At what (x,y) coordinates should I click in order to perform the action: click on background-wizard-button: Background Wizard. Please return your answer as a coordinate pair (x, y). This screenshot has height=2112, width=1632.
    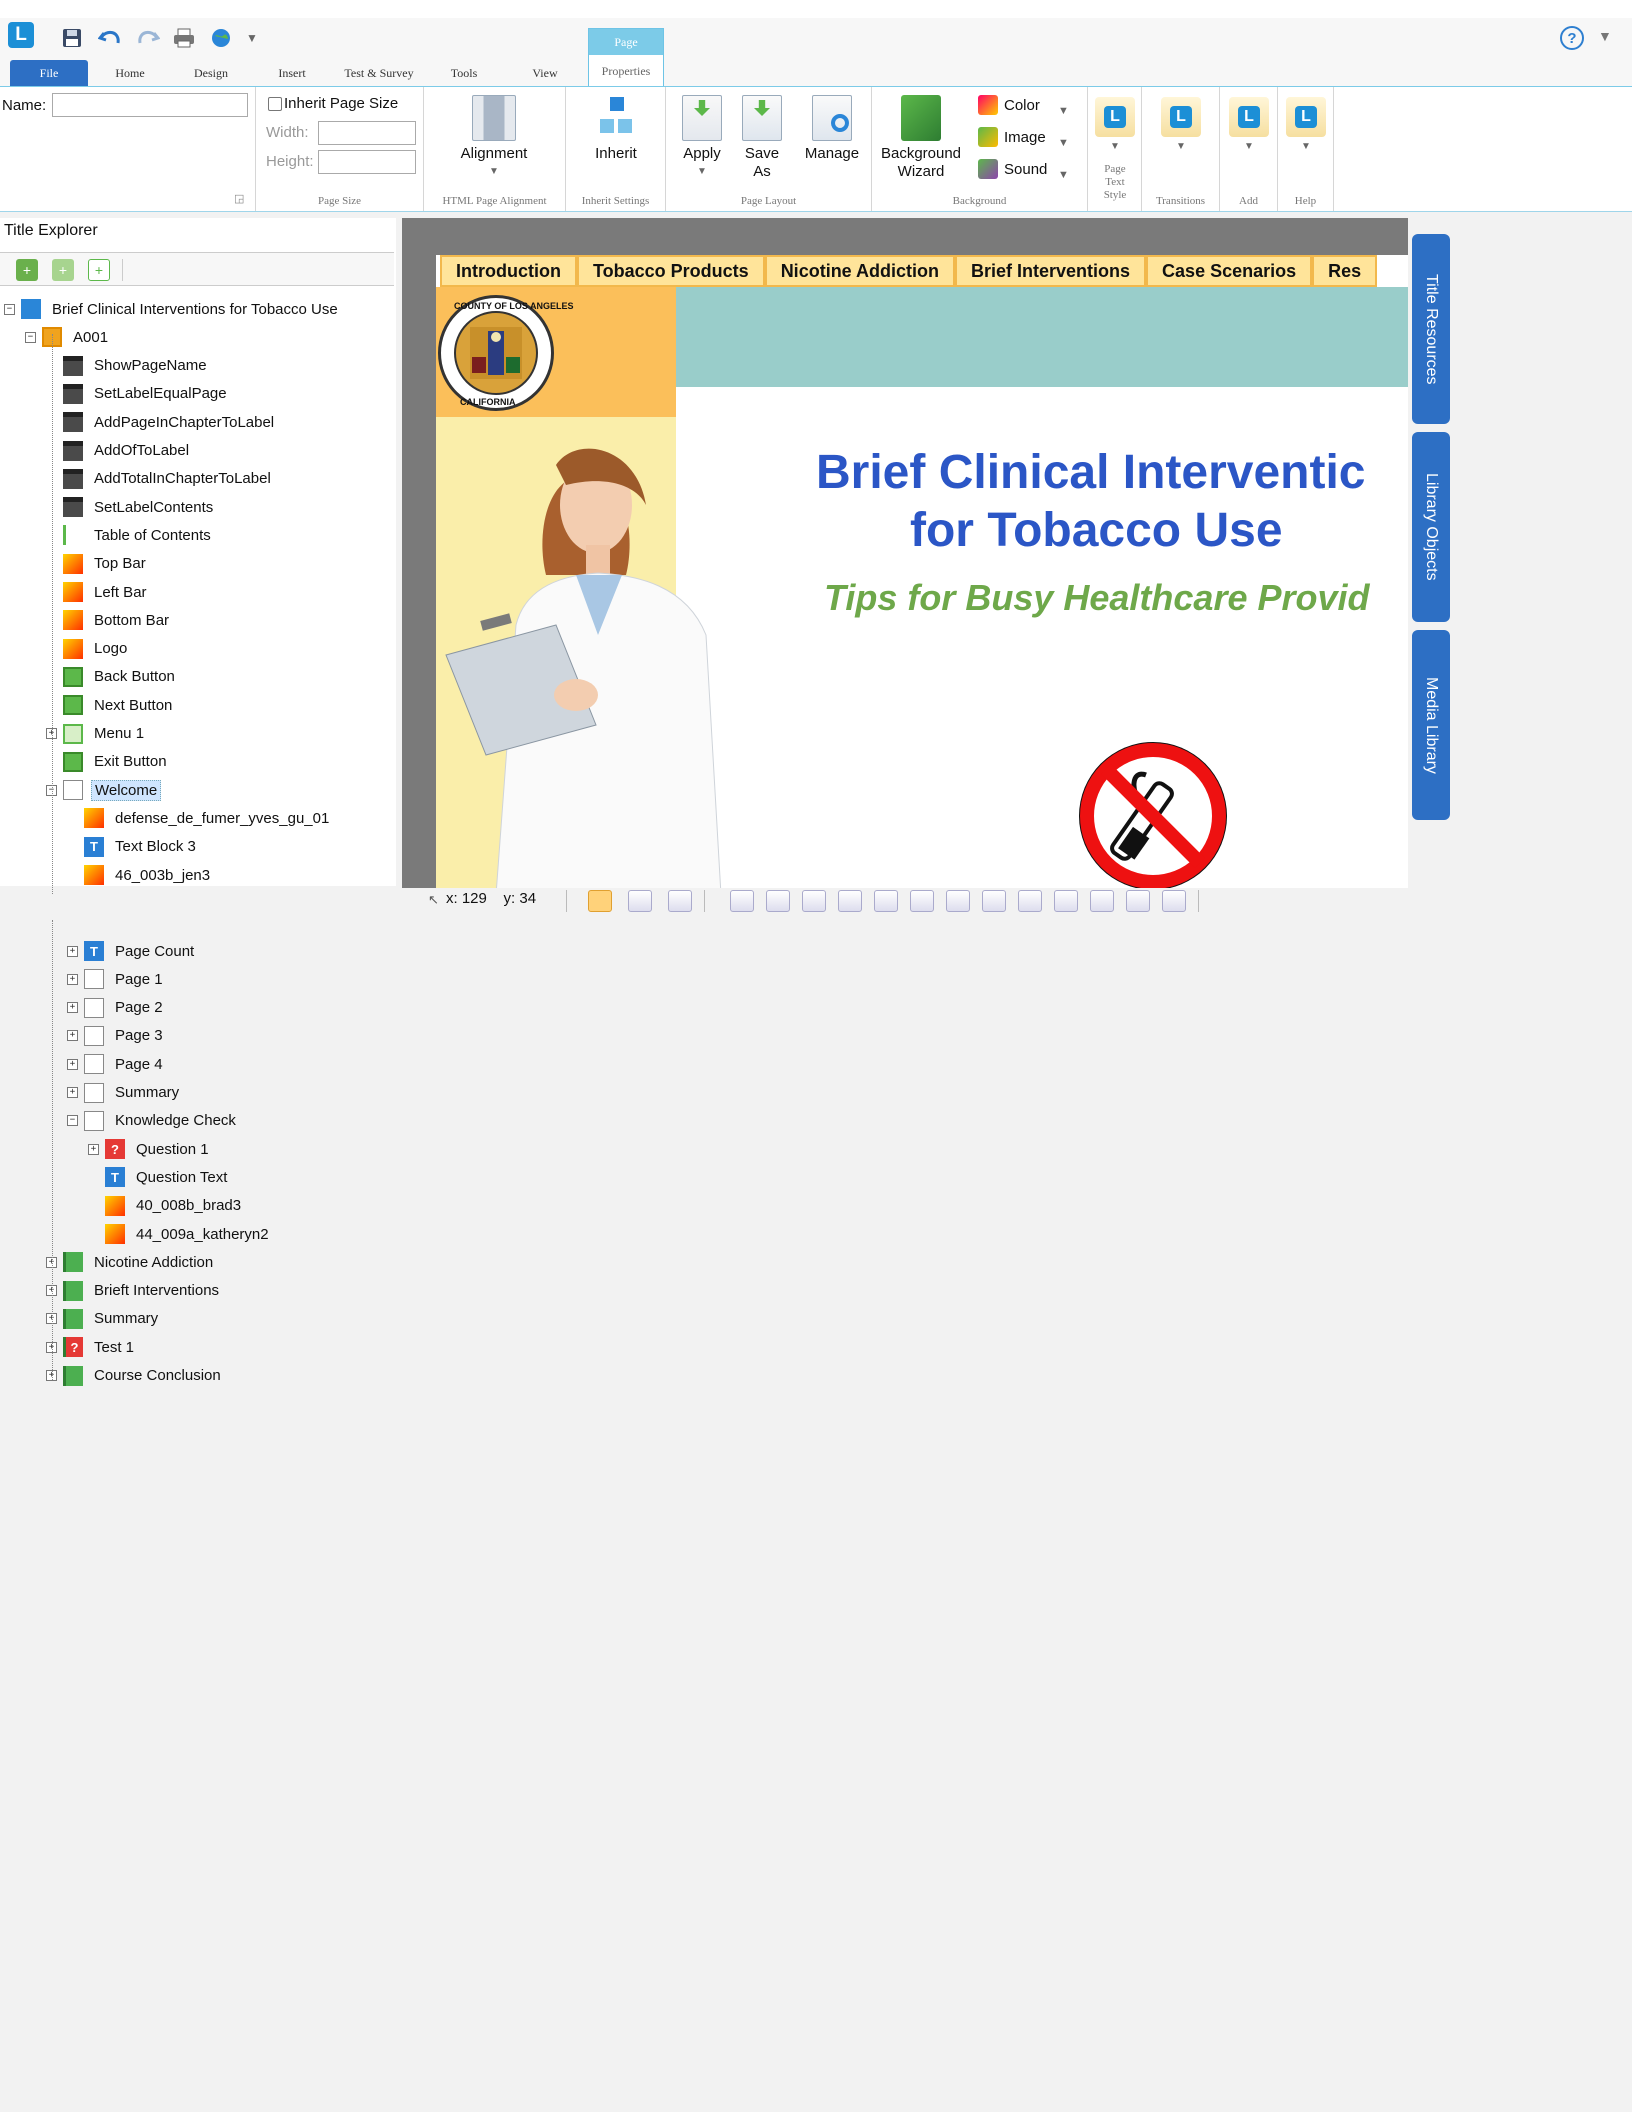
    Looking at the image, I should click on (921, 138).